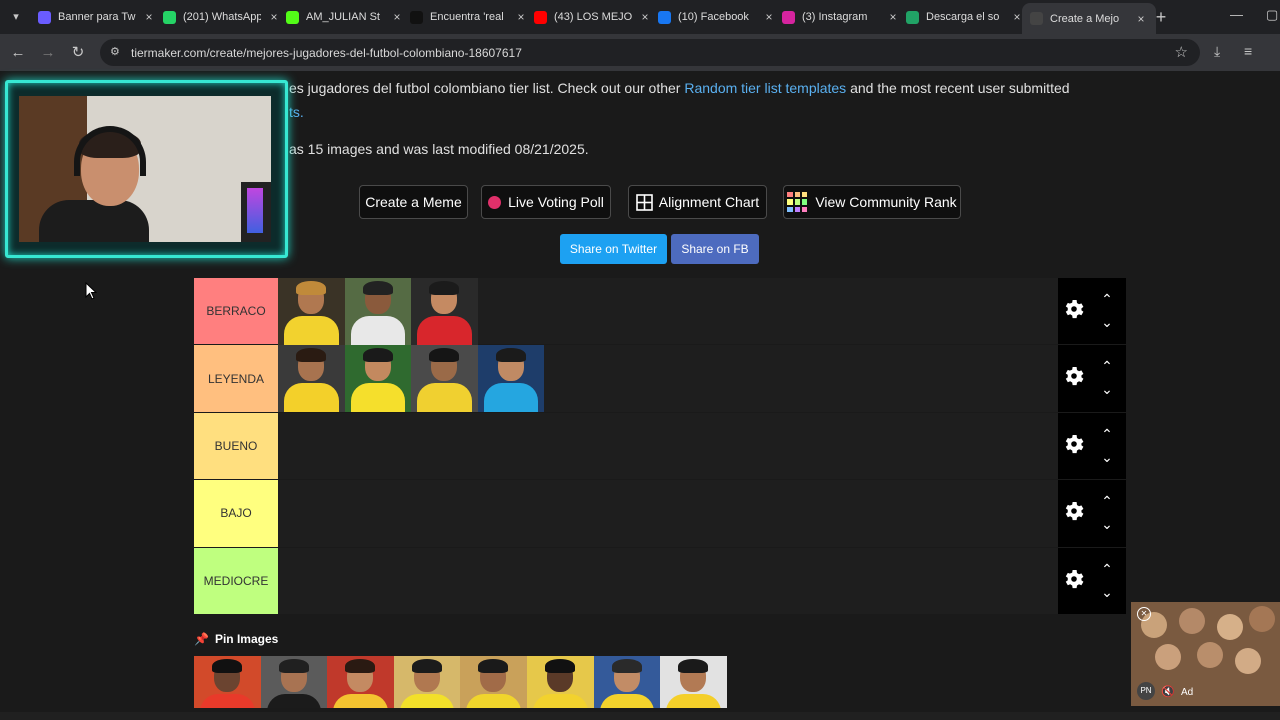 The height and width of the screenshot is (720, 1280). I want to click on live-voting-poll-button: Live Voting Poll, so click(546, 202).